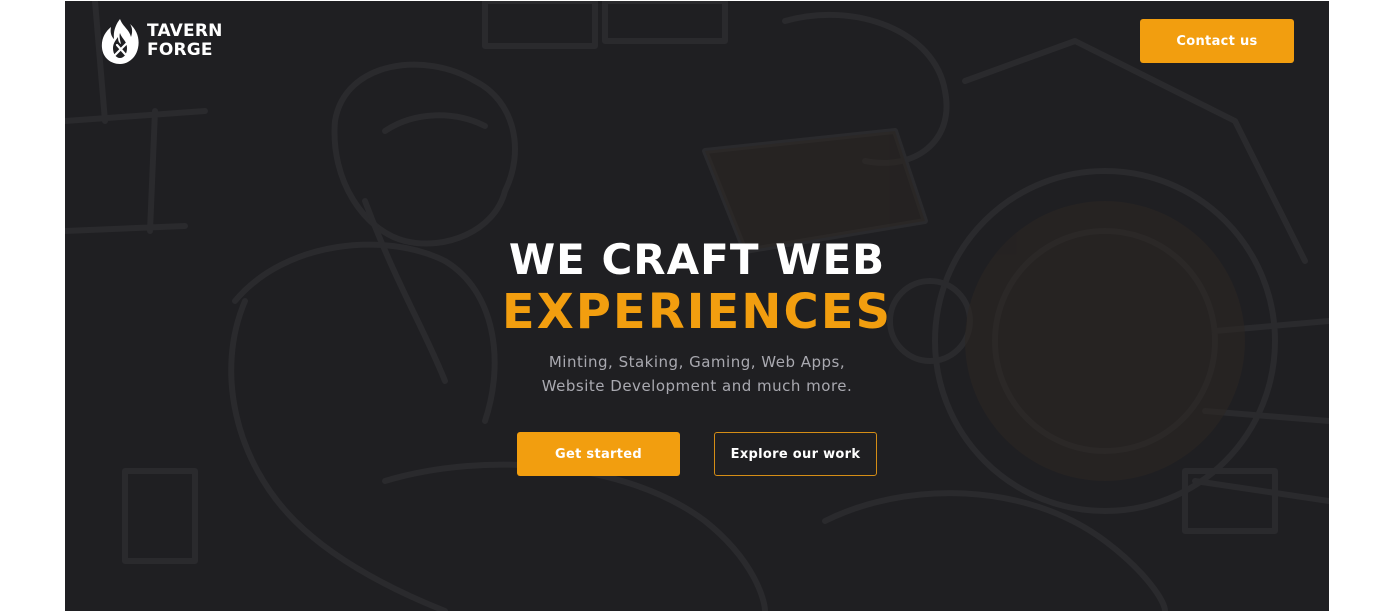 The image size is (1397, 611). I want to click on brand-name-line2: FORGE, so click(180, 50).